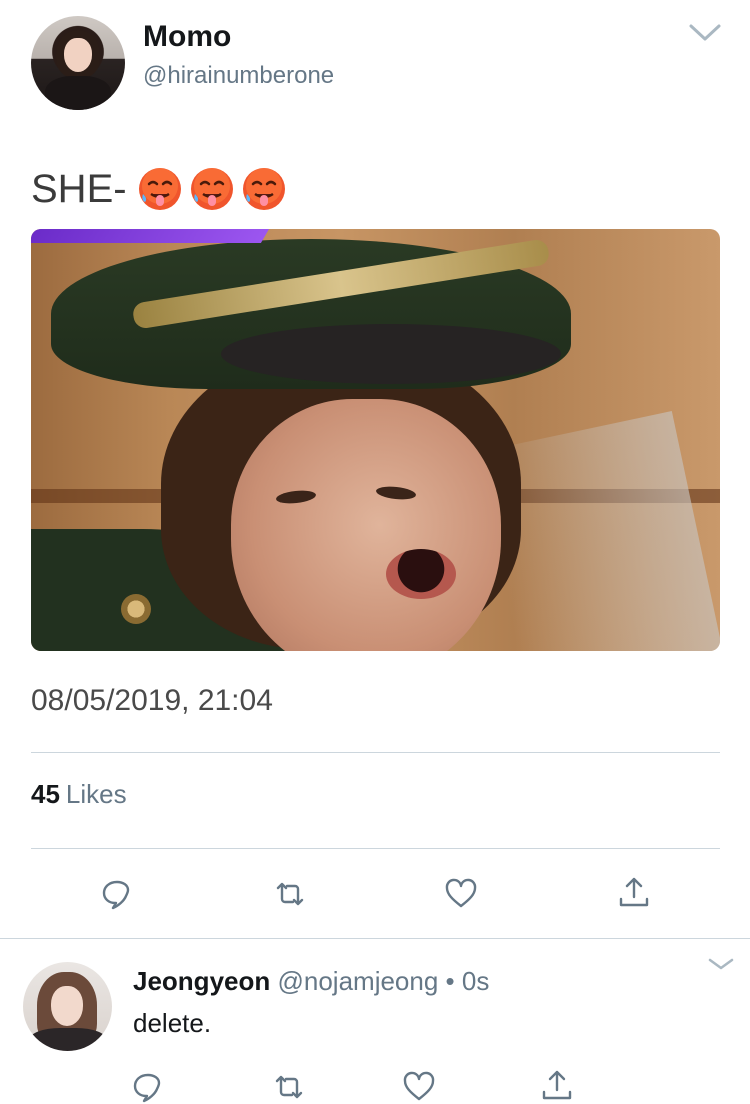 This screenshot has height=1104, width=750. I want to click on emoji-row, so click(212, 189).